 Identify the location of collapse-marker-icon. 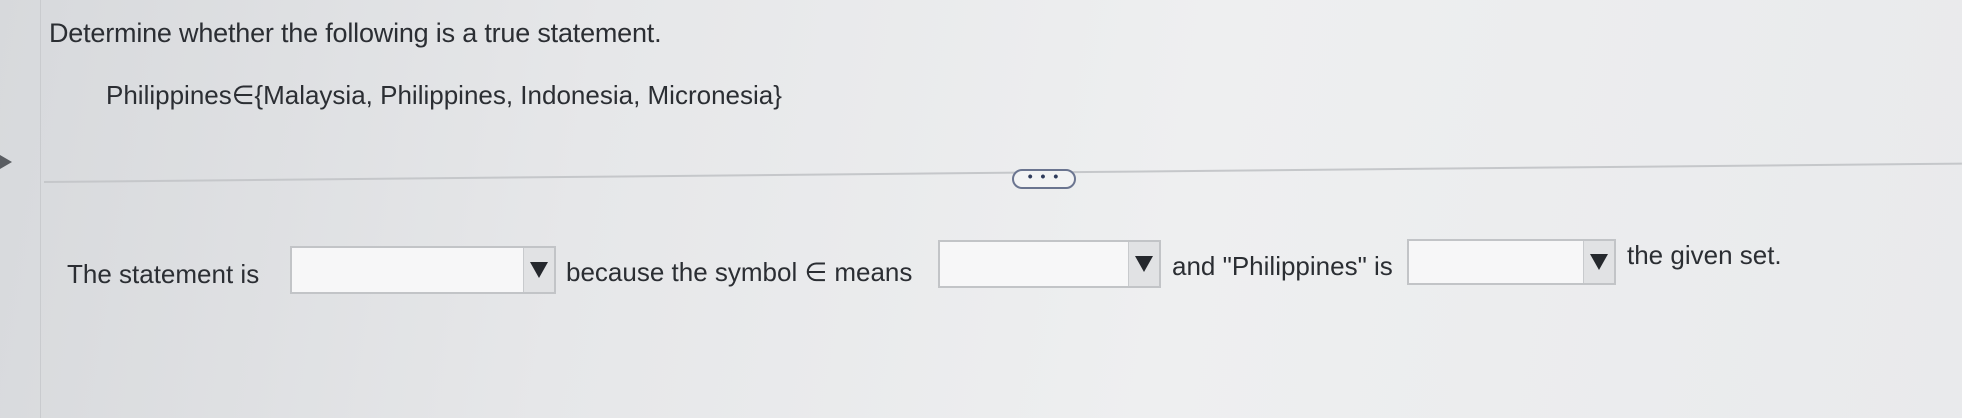
(6, 162).